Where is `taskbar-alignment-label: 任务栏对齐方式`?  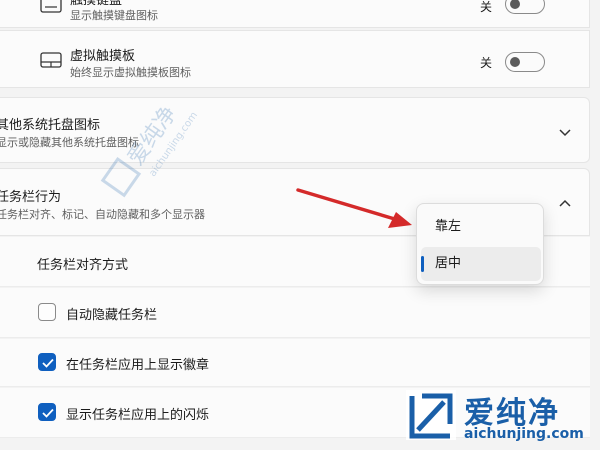 taskbar-alignment-label: 任务栏对齐方式 is located at coordinates (83, 265).